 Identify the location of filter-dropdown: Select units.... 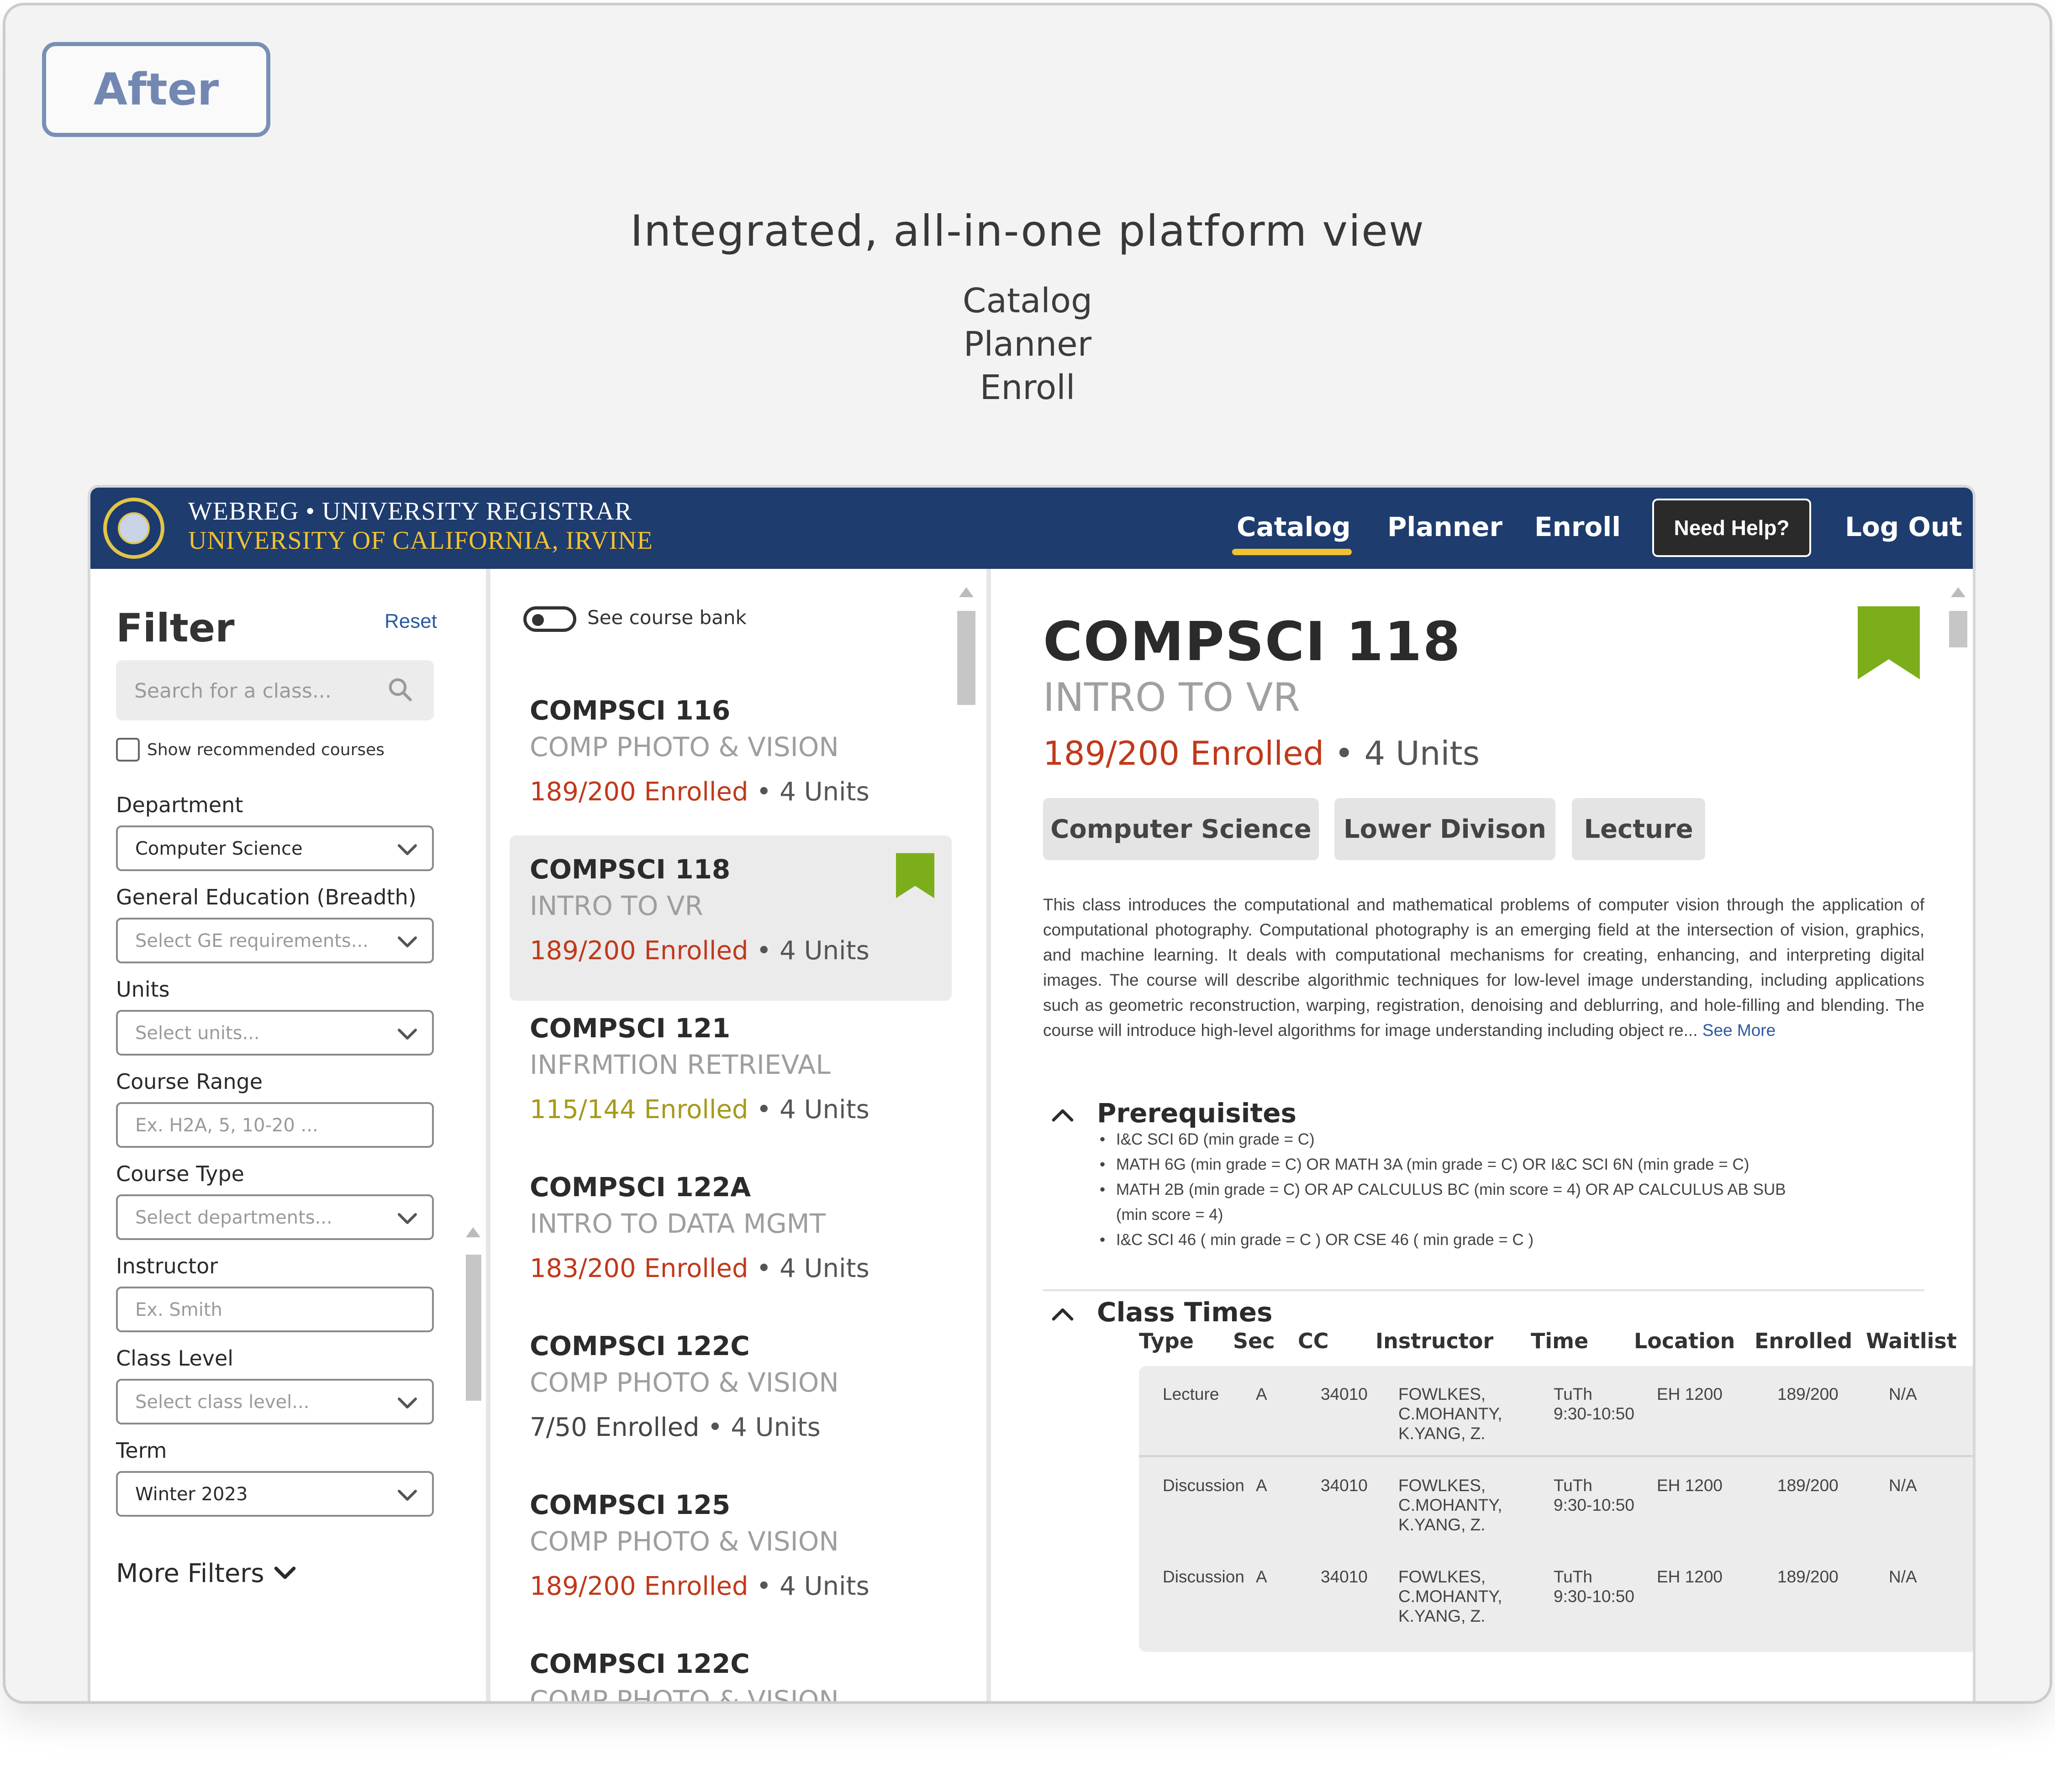
(275, 1033).